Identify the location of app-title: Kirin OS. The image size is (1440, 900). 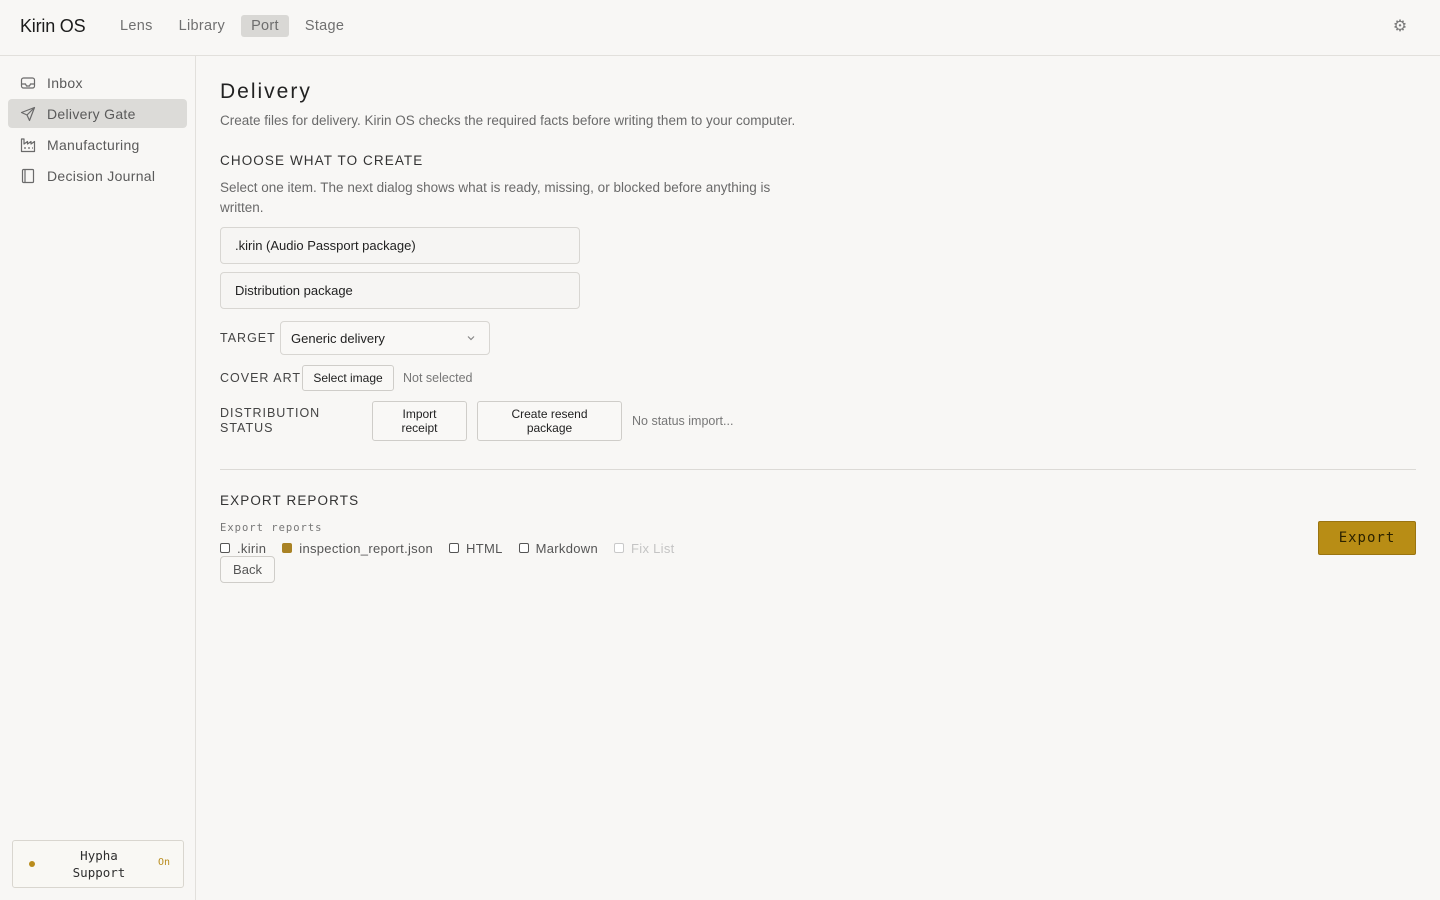
(53, 26).